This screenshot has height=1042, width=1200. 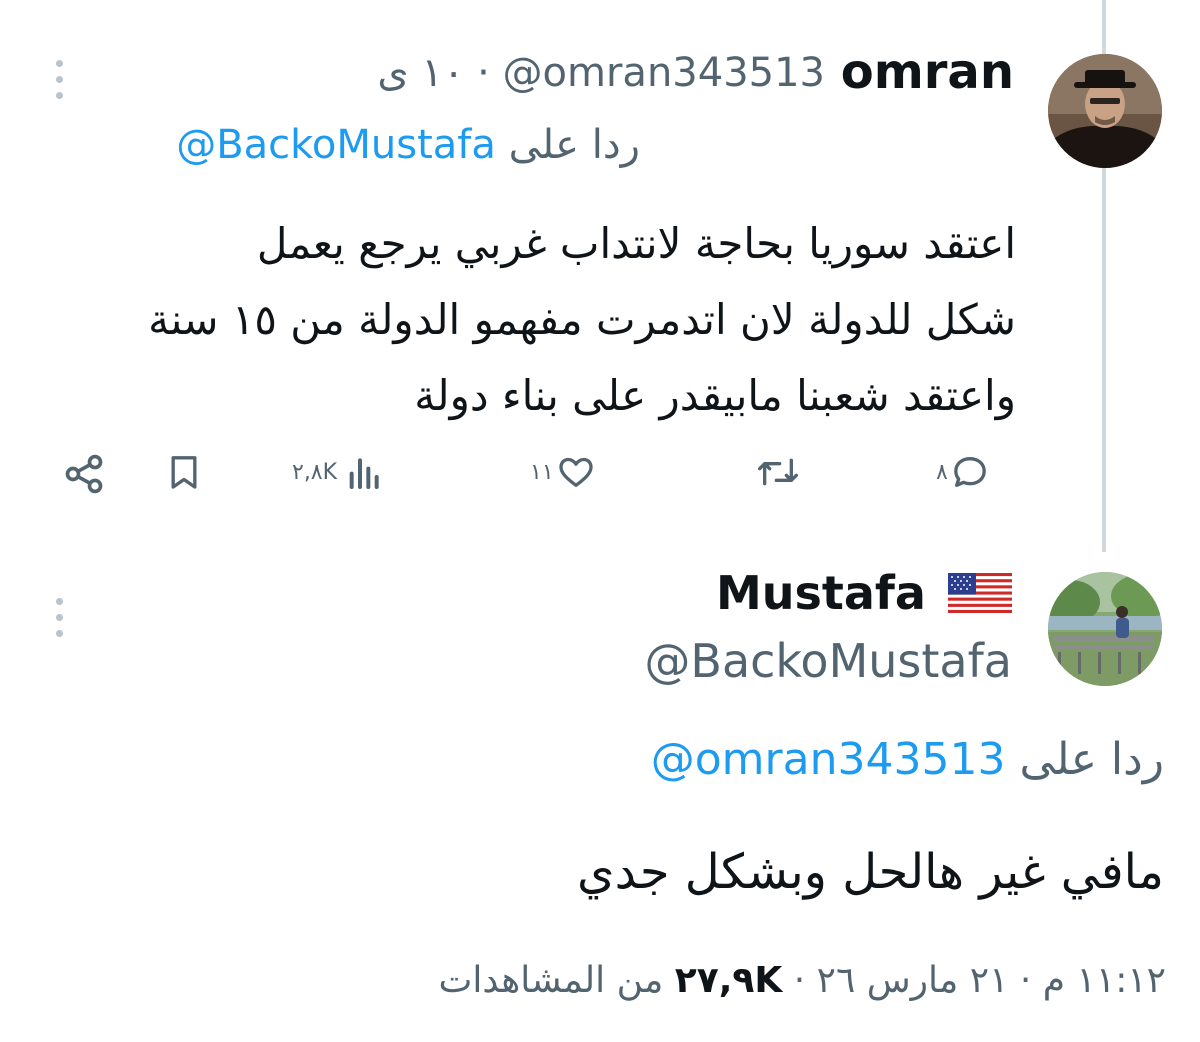 What do you see at coordinates (969, 472) in the screenshot?
I see `reply-icon` at bounding box center [969, 472].